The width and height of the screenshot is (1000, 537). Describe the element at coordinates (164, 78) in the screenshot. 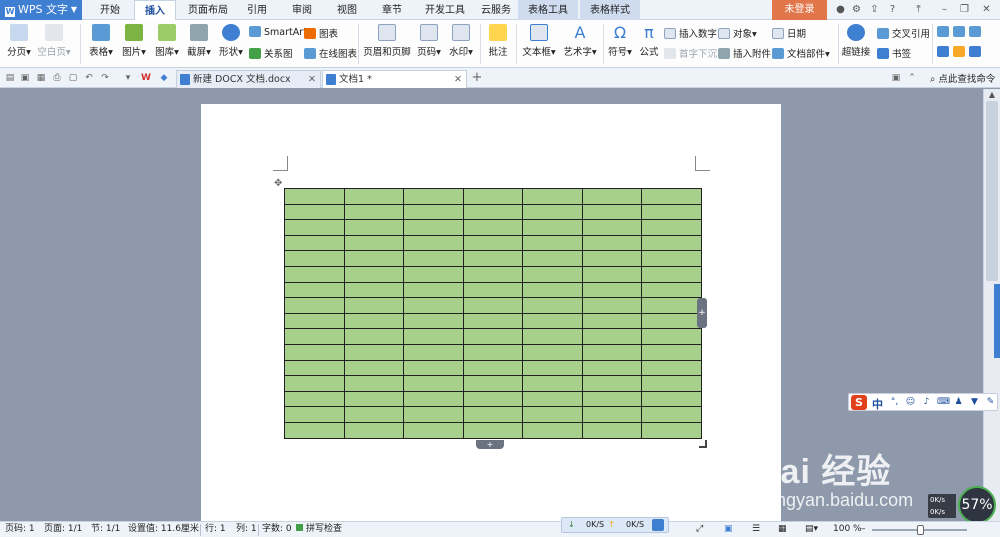

I see `cube-icon: ◆` at that location.